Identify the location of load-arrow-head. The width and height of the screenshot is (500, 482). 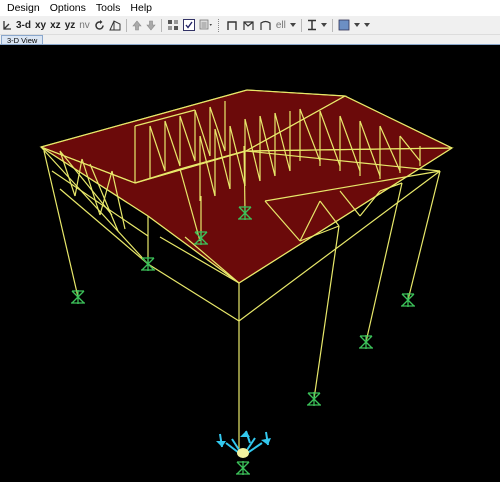
(243, 439).